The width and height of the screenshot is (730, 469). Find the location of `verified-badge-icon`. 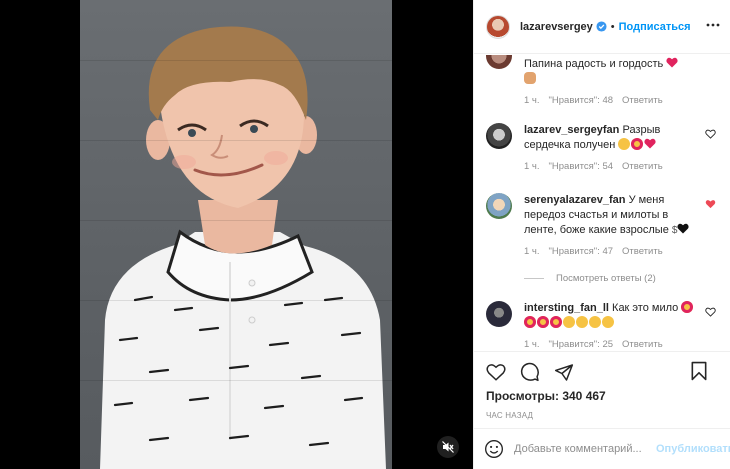

verified-badge-icon is located at coordinates (601, 26).